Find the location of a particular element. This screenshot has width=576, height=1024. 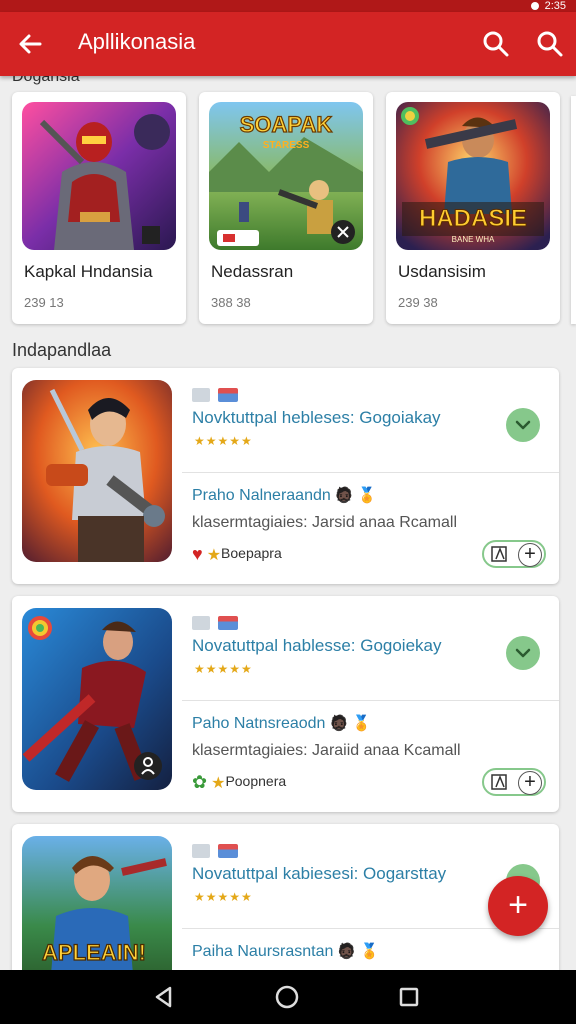

game-thumbnail: HADASIE BANE WHA is located at coordinates (473, 176).